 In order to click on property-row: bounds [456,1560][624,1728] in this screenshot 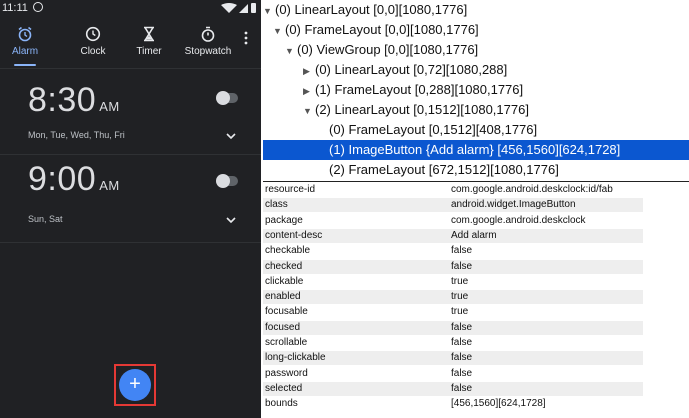, I will do `click(453, 404)`.